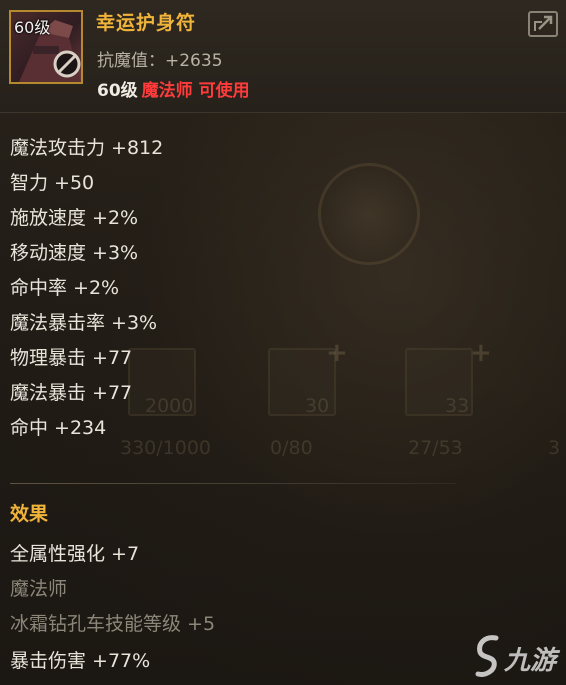  Describe the element at coordinates (554, 448) in the screenshot. I see `background-count: 3` at that location.